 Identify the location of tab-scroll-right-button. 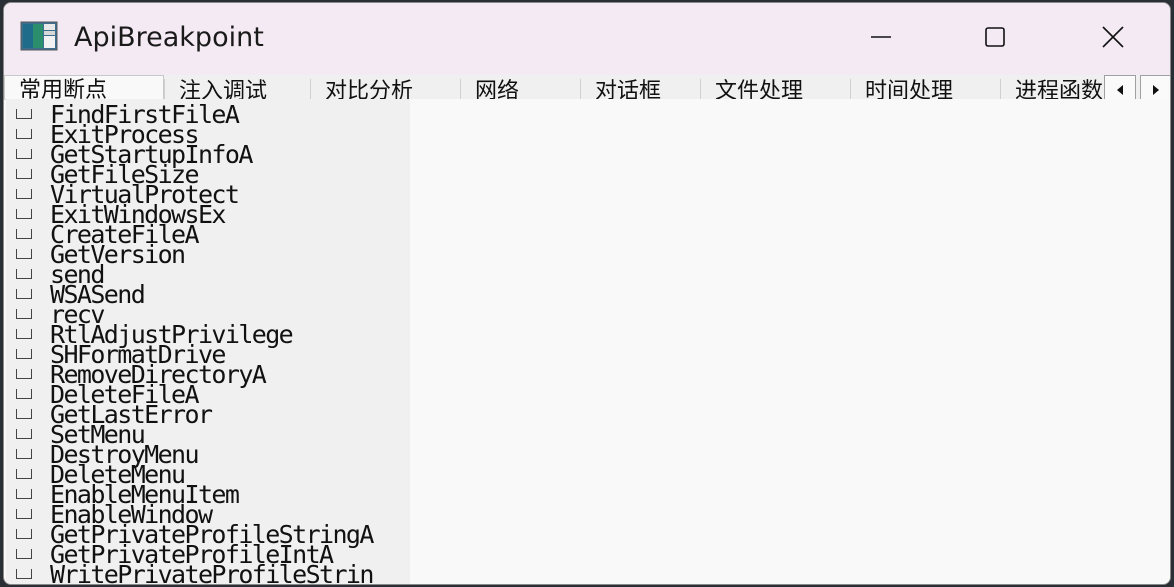
(1155, 87).